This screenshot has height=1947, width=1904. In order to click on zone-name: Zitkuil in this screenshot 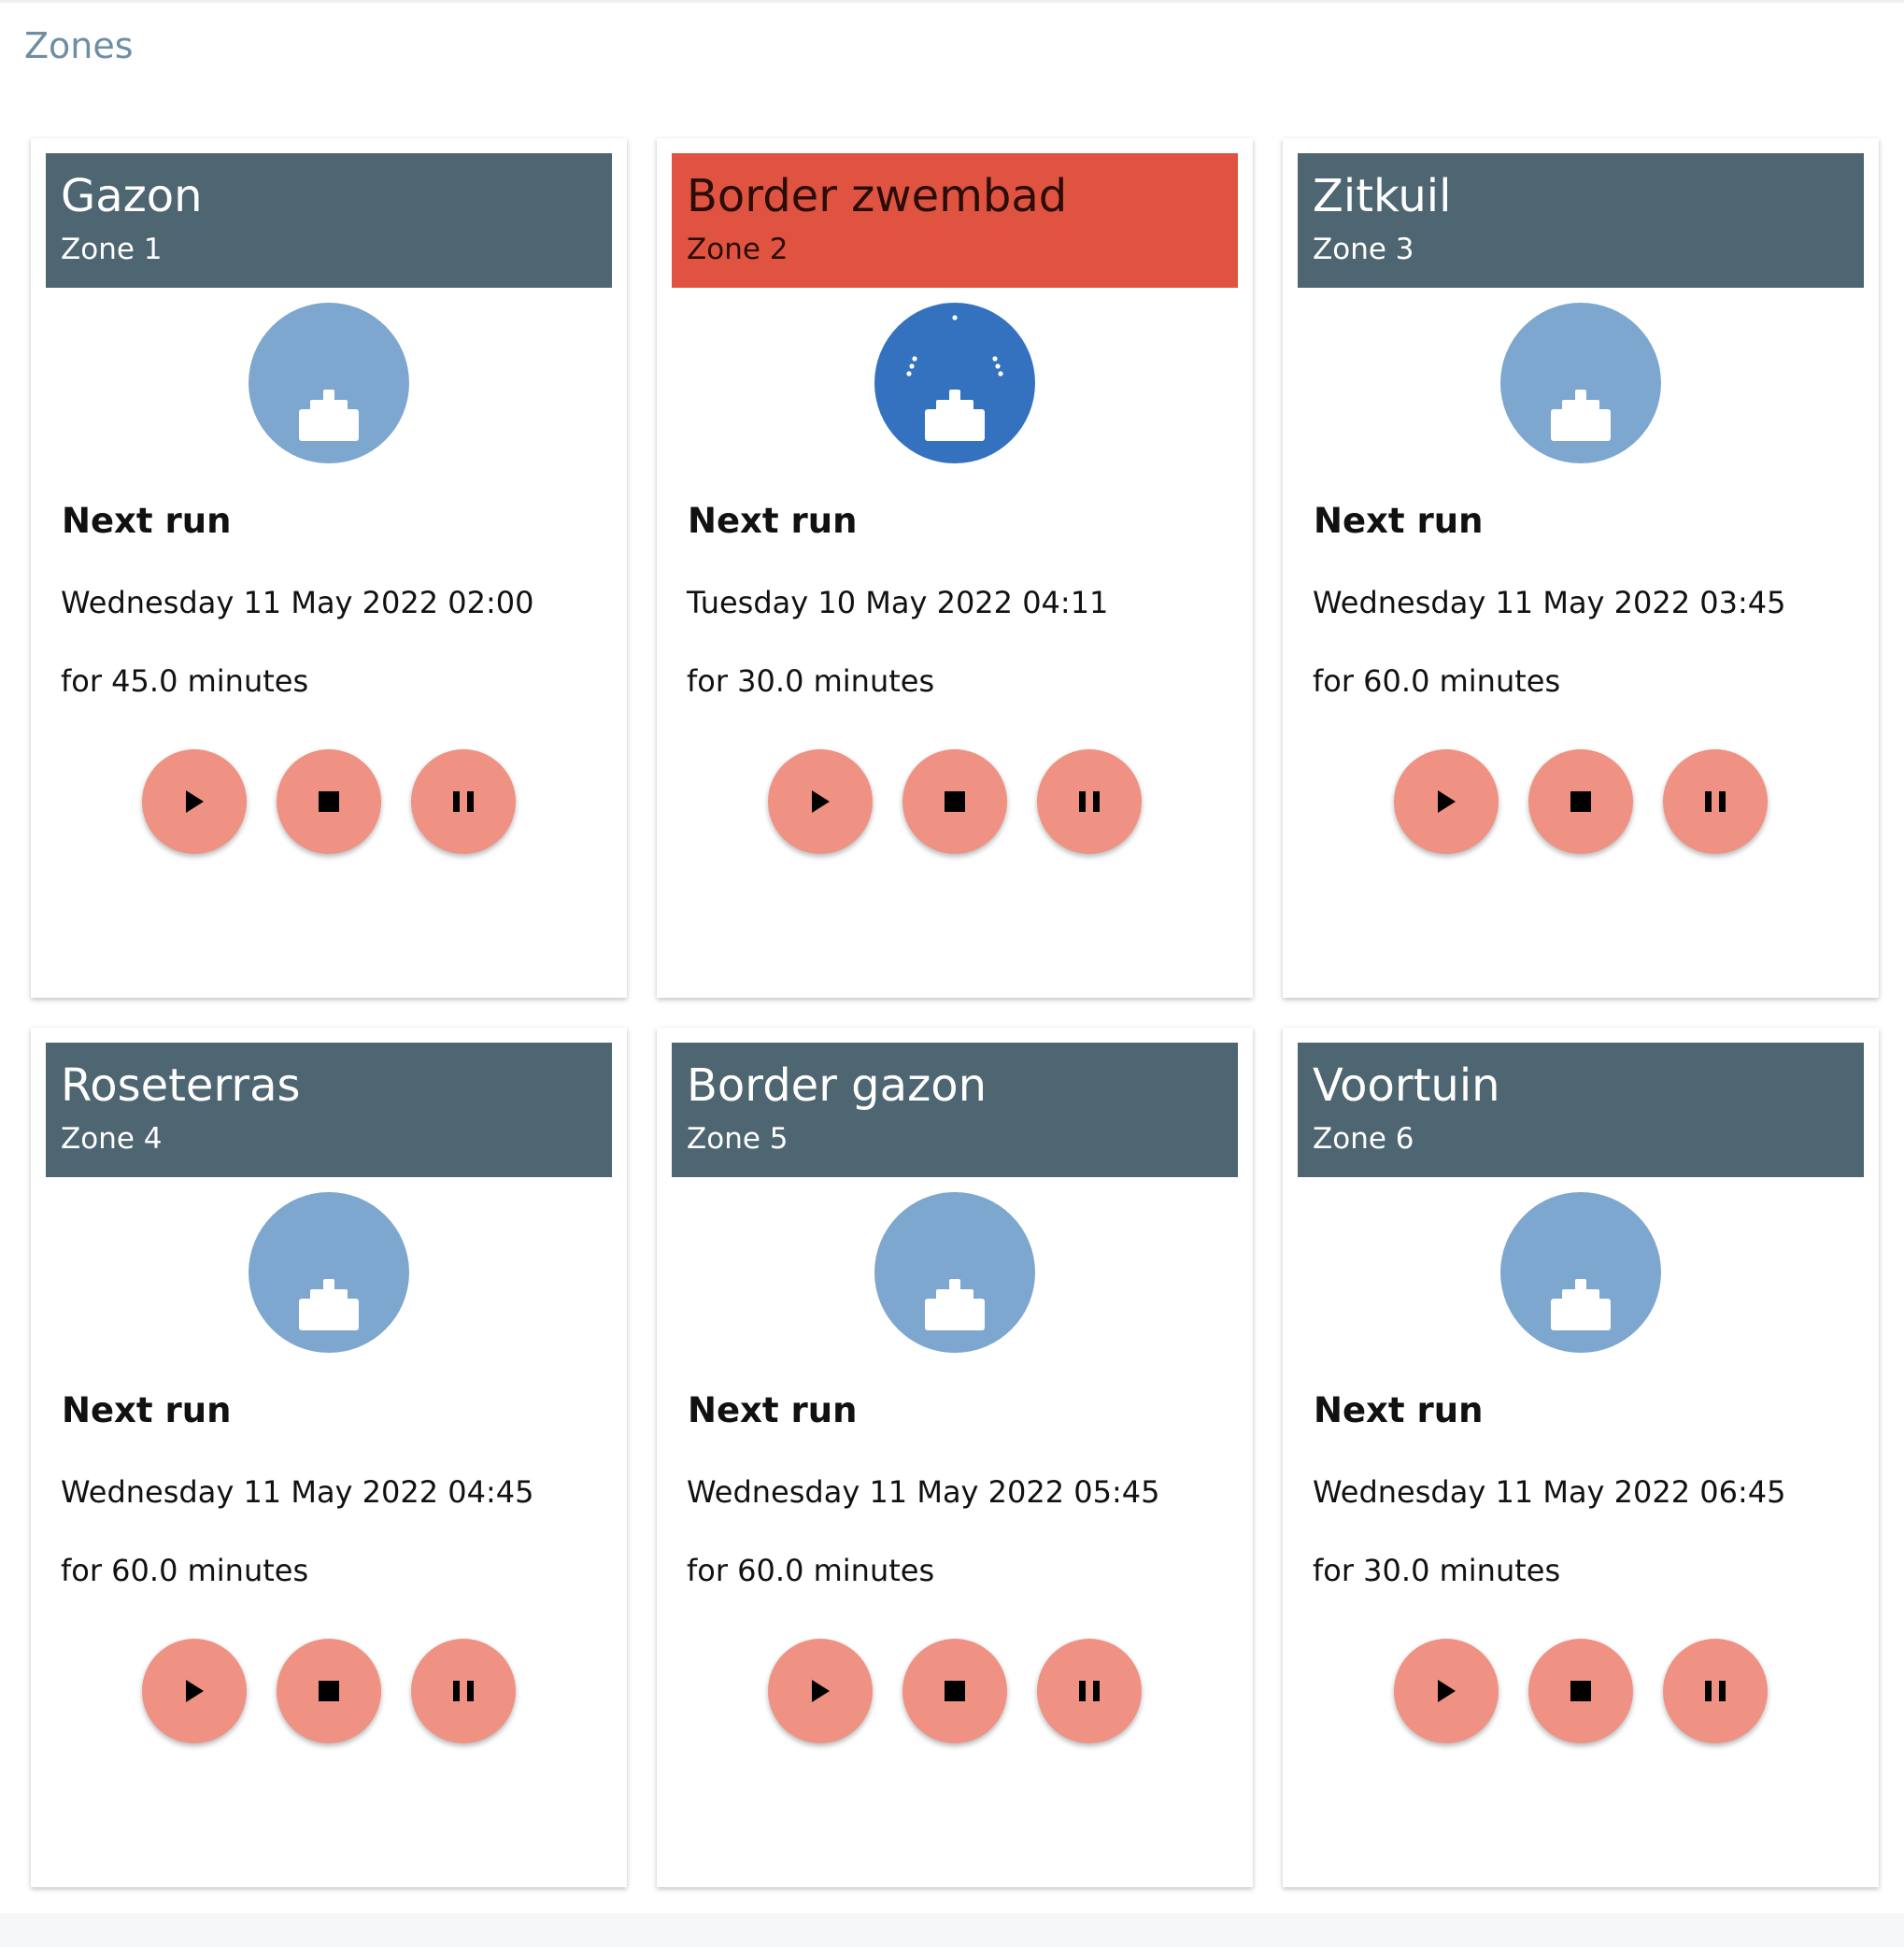, I will do `click(1382, 196)`.